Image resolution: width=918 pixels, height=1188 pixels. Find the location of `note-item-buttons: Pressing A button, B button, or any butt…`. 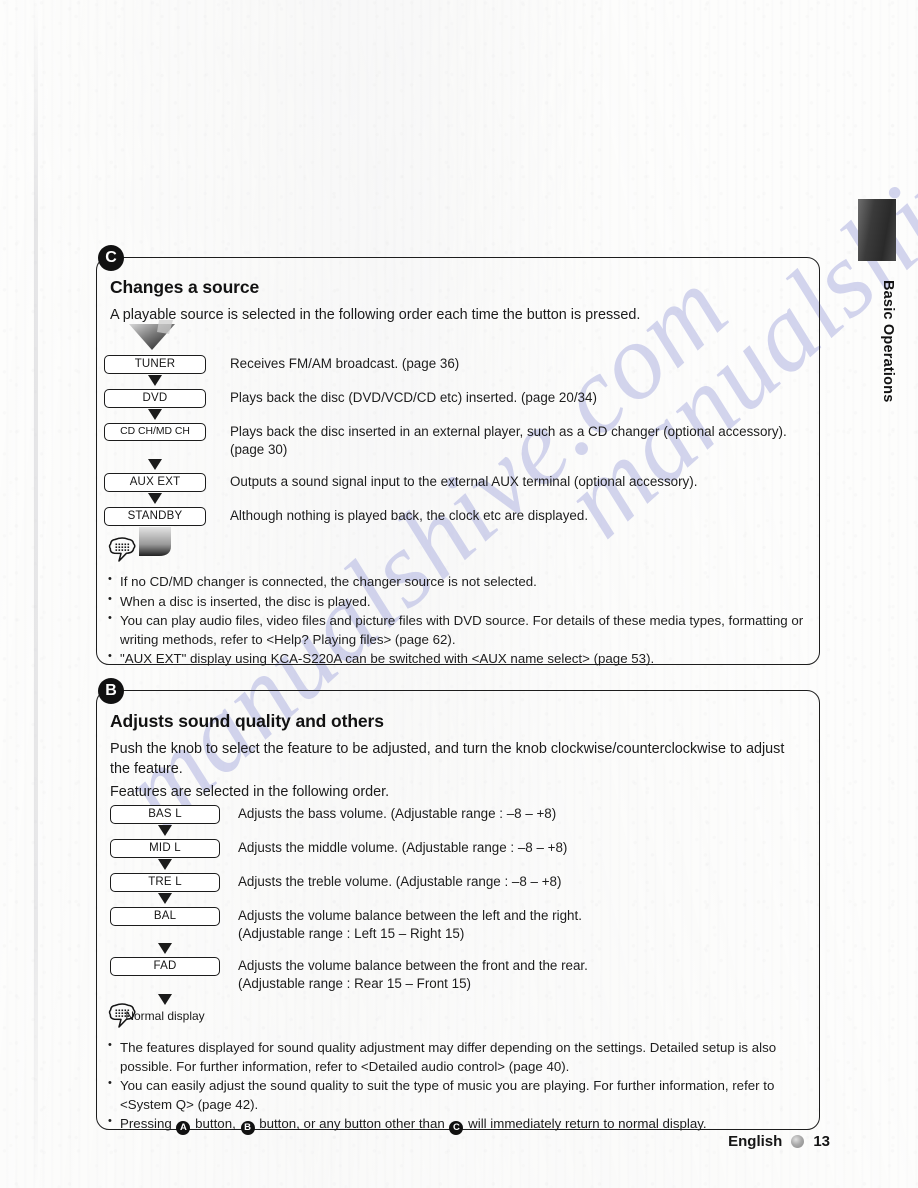

note-item-buttons: Pressing A button, B button, or any butt… is located at coordinates (458, 1125).